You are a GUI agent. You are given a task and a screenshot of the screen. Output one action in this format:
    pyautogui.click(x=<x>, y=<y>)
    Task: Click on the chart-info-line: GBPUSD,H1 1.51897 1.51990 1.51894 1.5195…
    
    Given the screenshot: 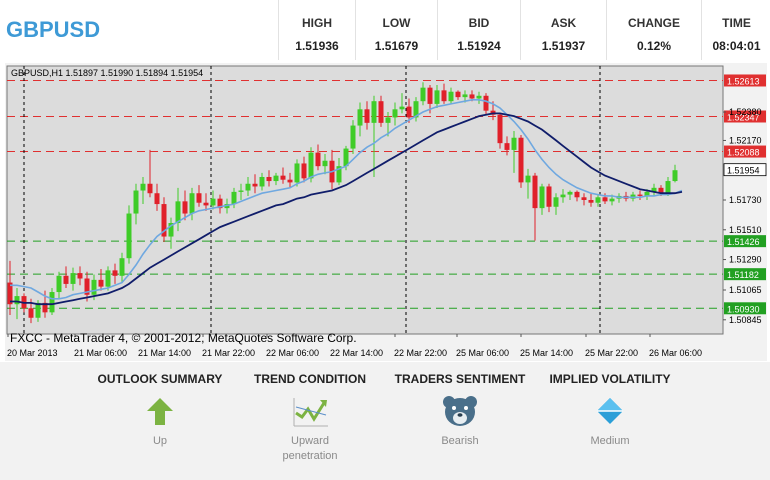 What is the action you would take?
    pyautogui.click(x=107, y=73)
    